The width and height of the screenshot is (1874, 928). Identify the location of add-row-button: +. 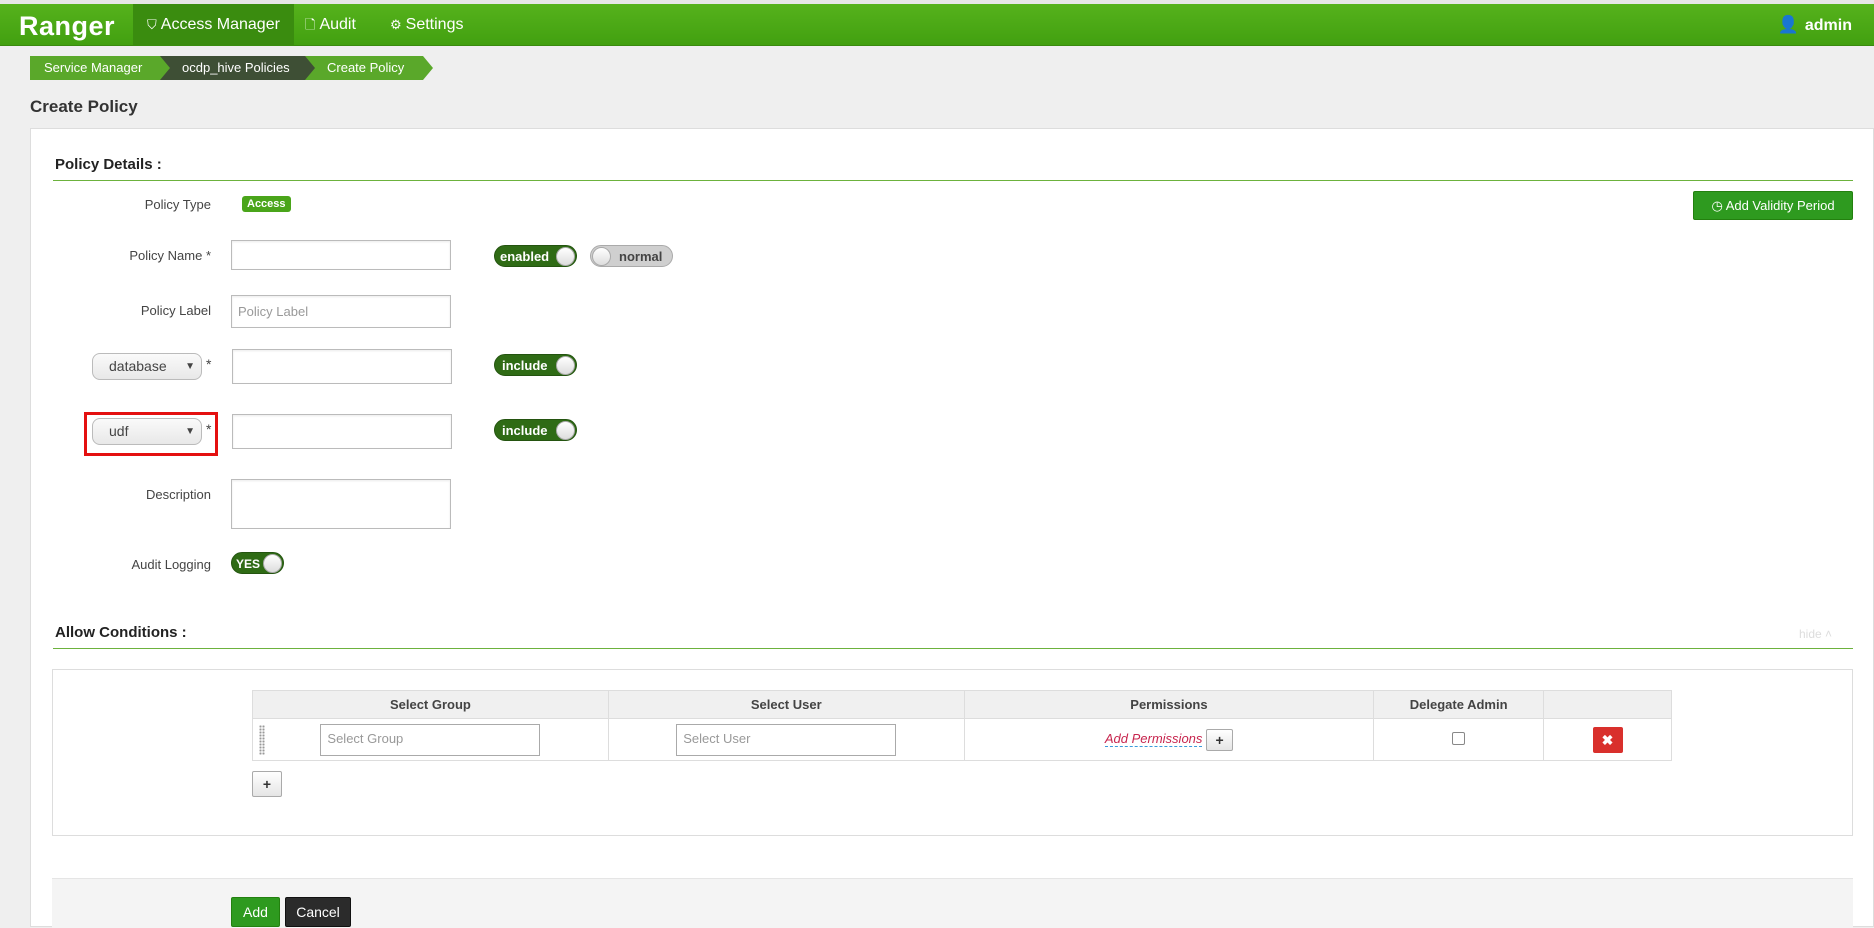
(267, 784).